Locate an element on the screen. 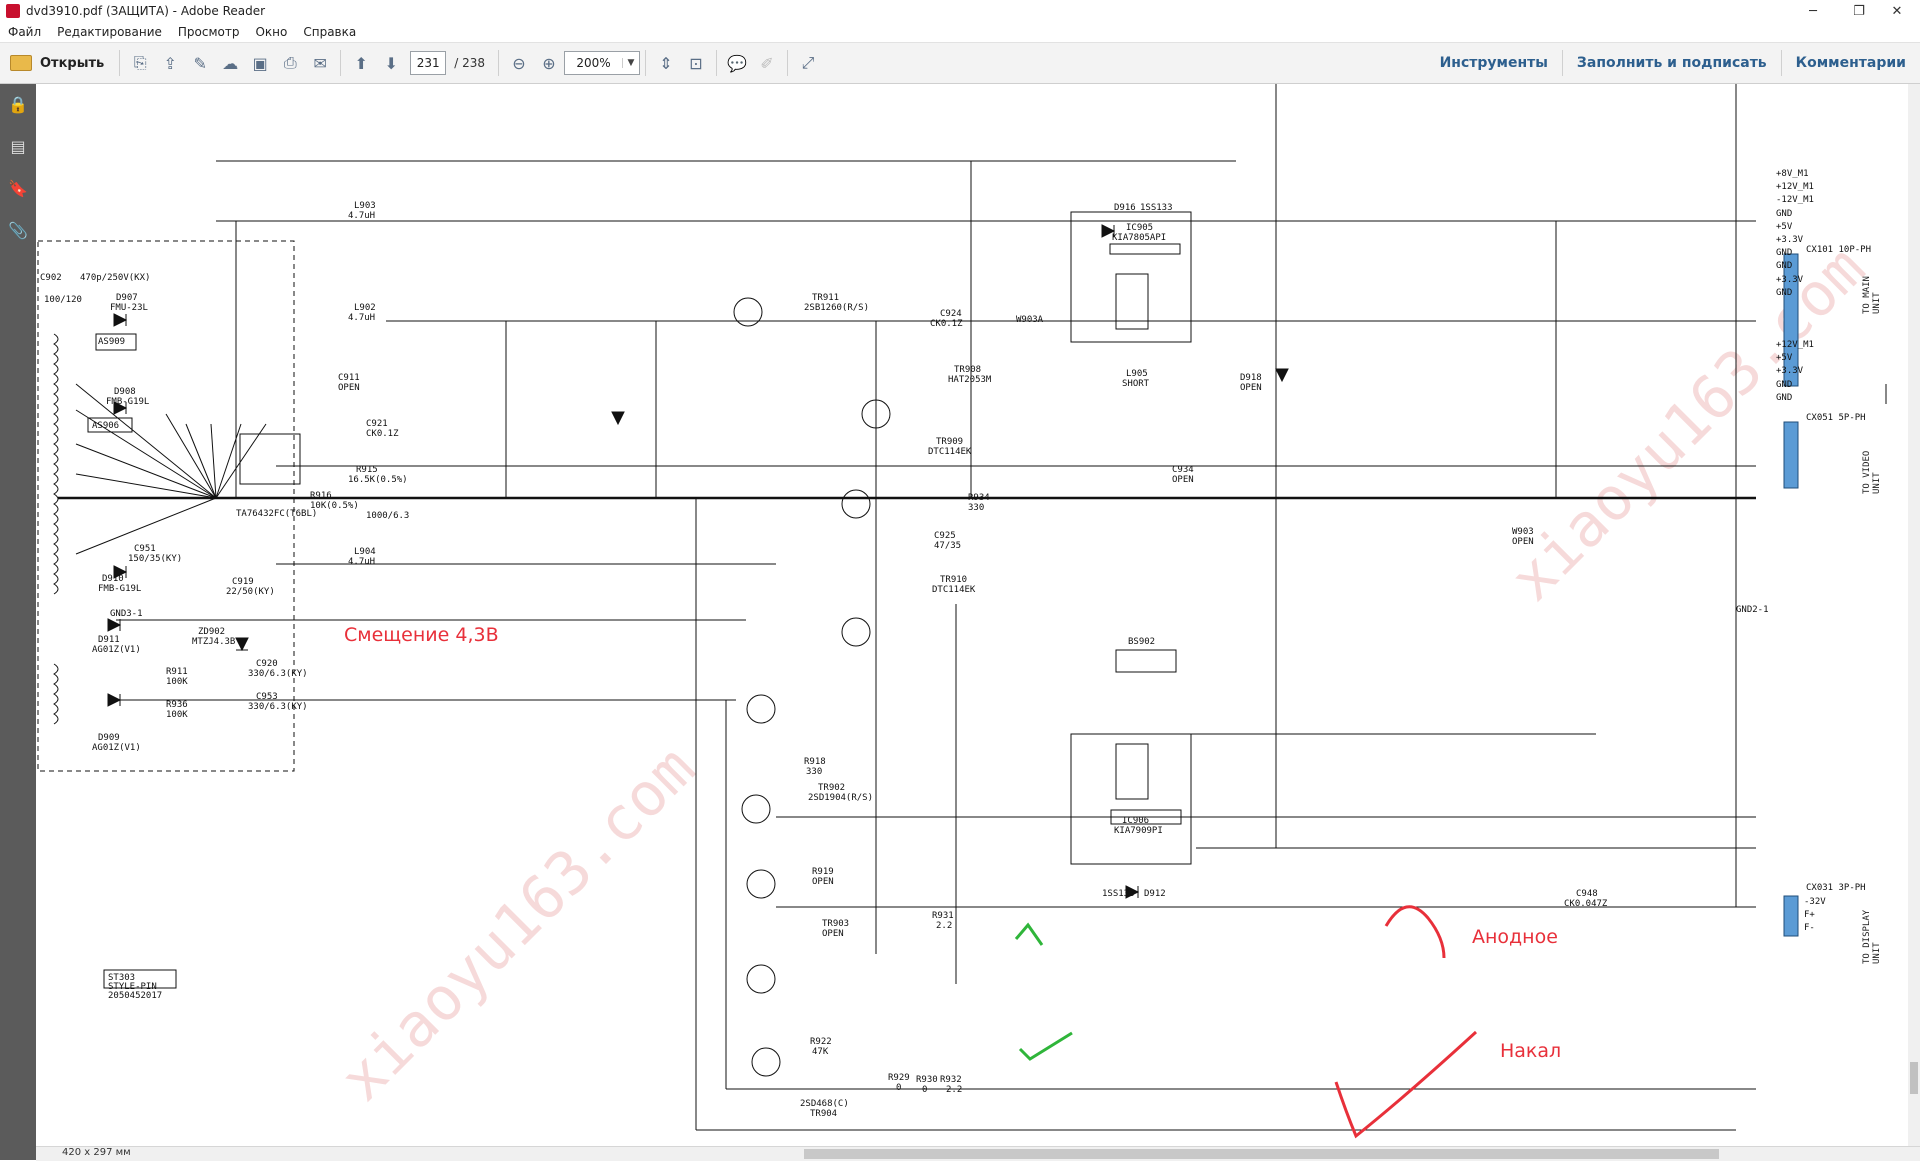 The image size is (1920, 1161). window-title: dvd3910.pdf (ЗАЩИТА) - Adobe Reader is located at coordinates (146, 11).